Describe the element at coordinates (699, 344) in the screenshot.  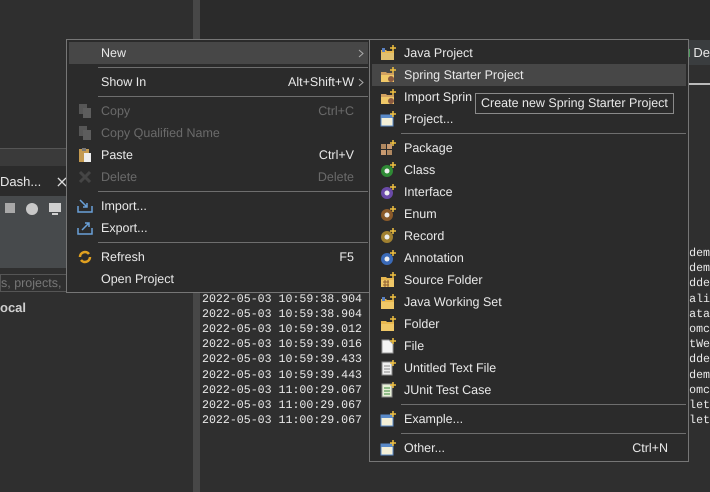
I see `log-text: tWe` at that location.